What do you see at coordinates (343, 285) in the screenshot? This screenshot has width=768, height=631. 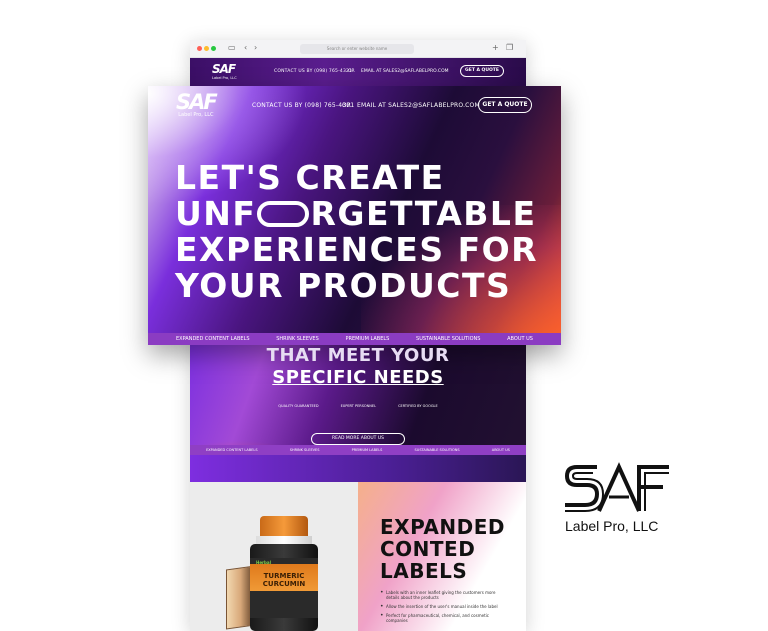 I see `headline-line-4: YOUR PRODUCTS` at bounding box center [343, 285].